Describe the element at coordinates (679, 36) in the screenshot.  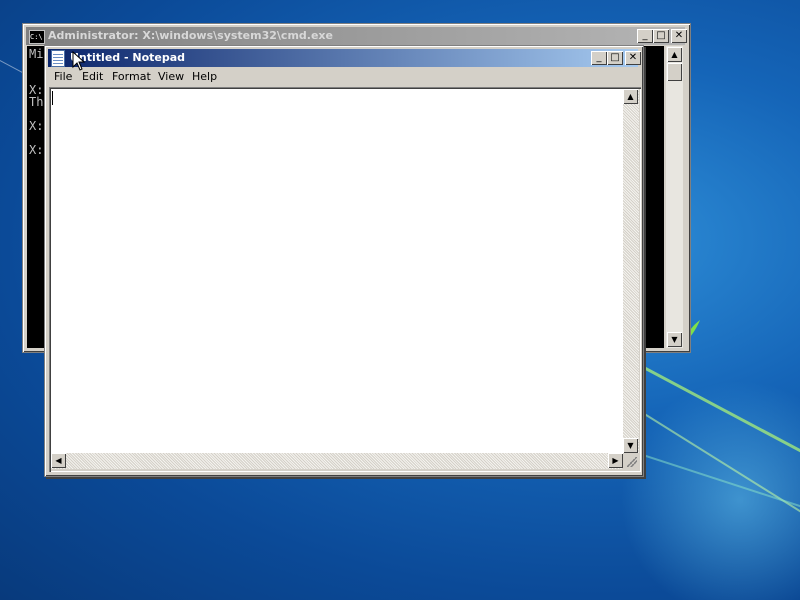
I see `cmd-close-button: ✕` at that location.